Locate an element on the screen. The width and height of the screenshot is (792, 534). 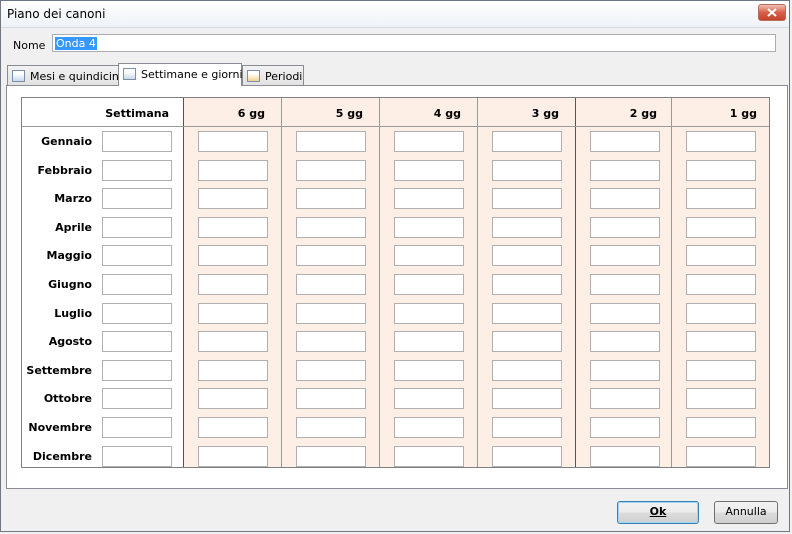
cancel-button: Annulla is located at coordinates (746, 512).